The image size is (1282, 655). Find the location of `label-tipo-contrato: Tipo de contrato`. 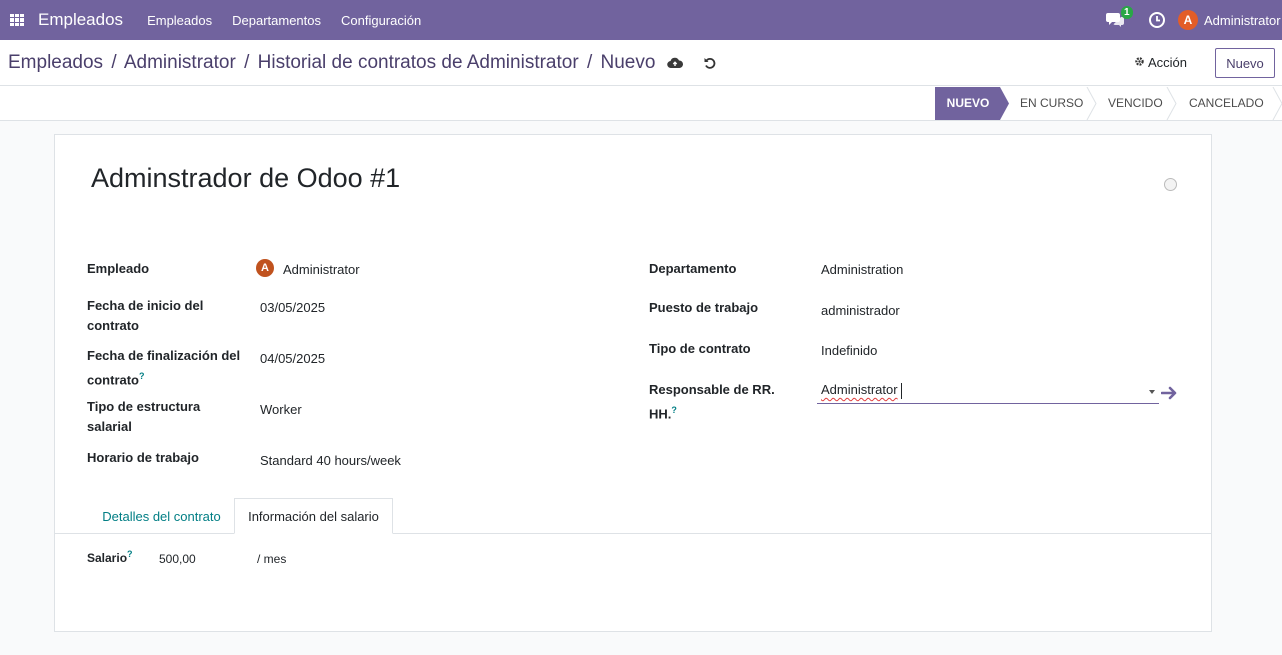

label-tipo-contrato: Tipo de contrato is located at coordinates (700, 348).